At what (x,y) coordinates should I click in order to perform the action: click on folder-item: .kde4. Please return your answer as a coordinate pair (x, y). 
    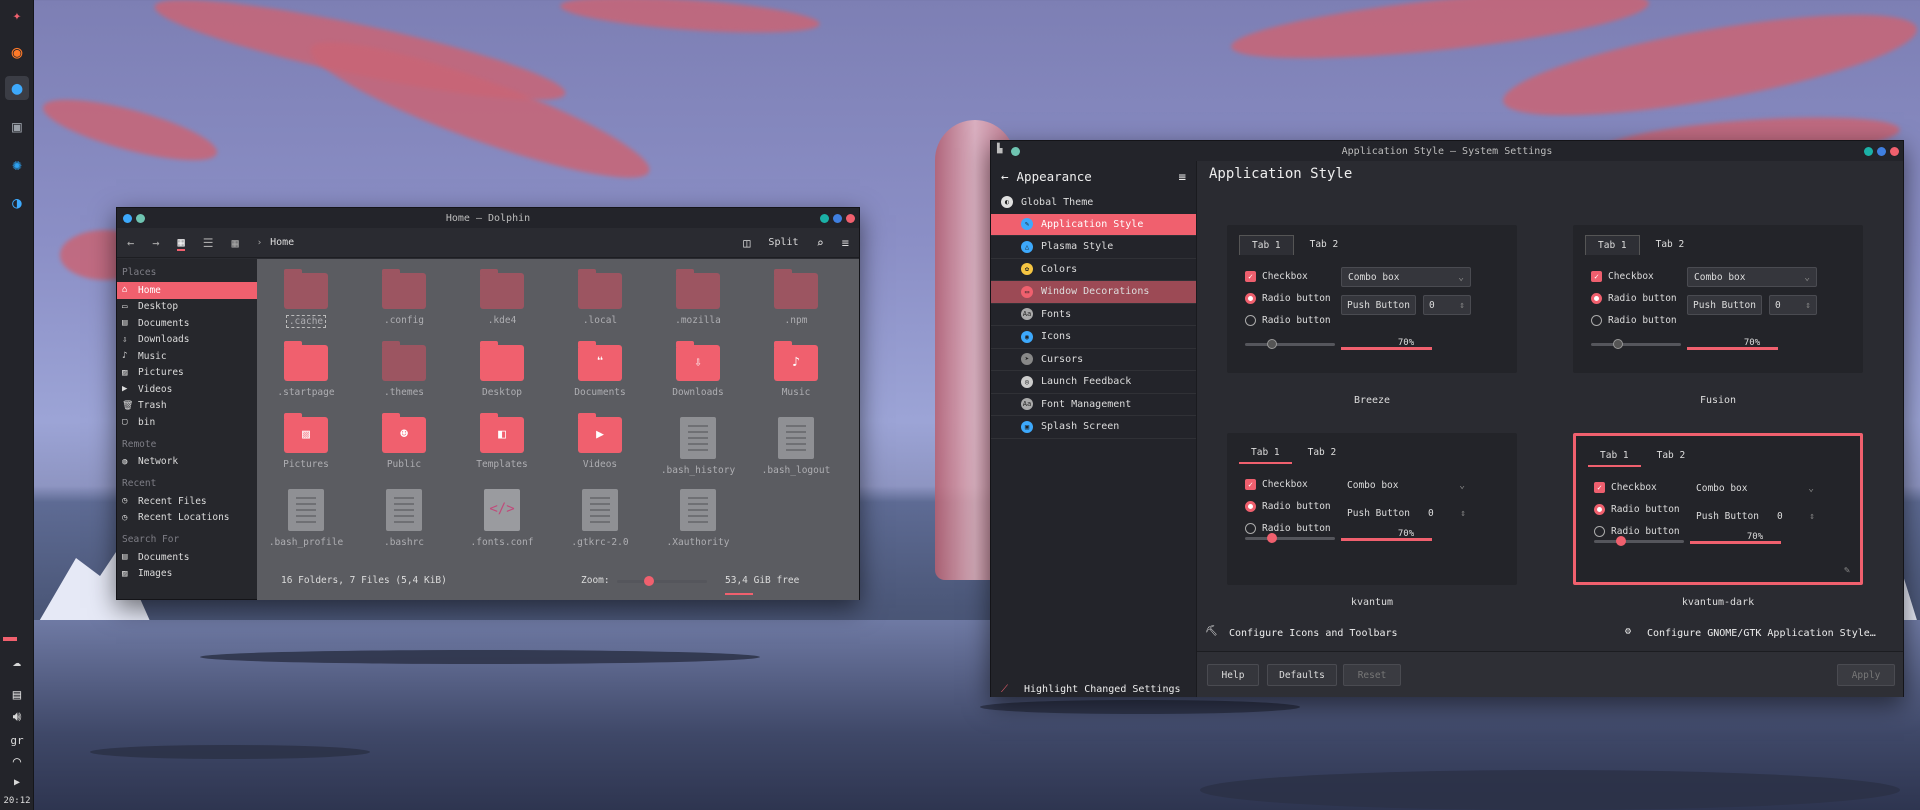
    Looking at the image, I should click on (502, 297).